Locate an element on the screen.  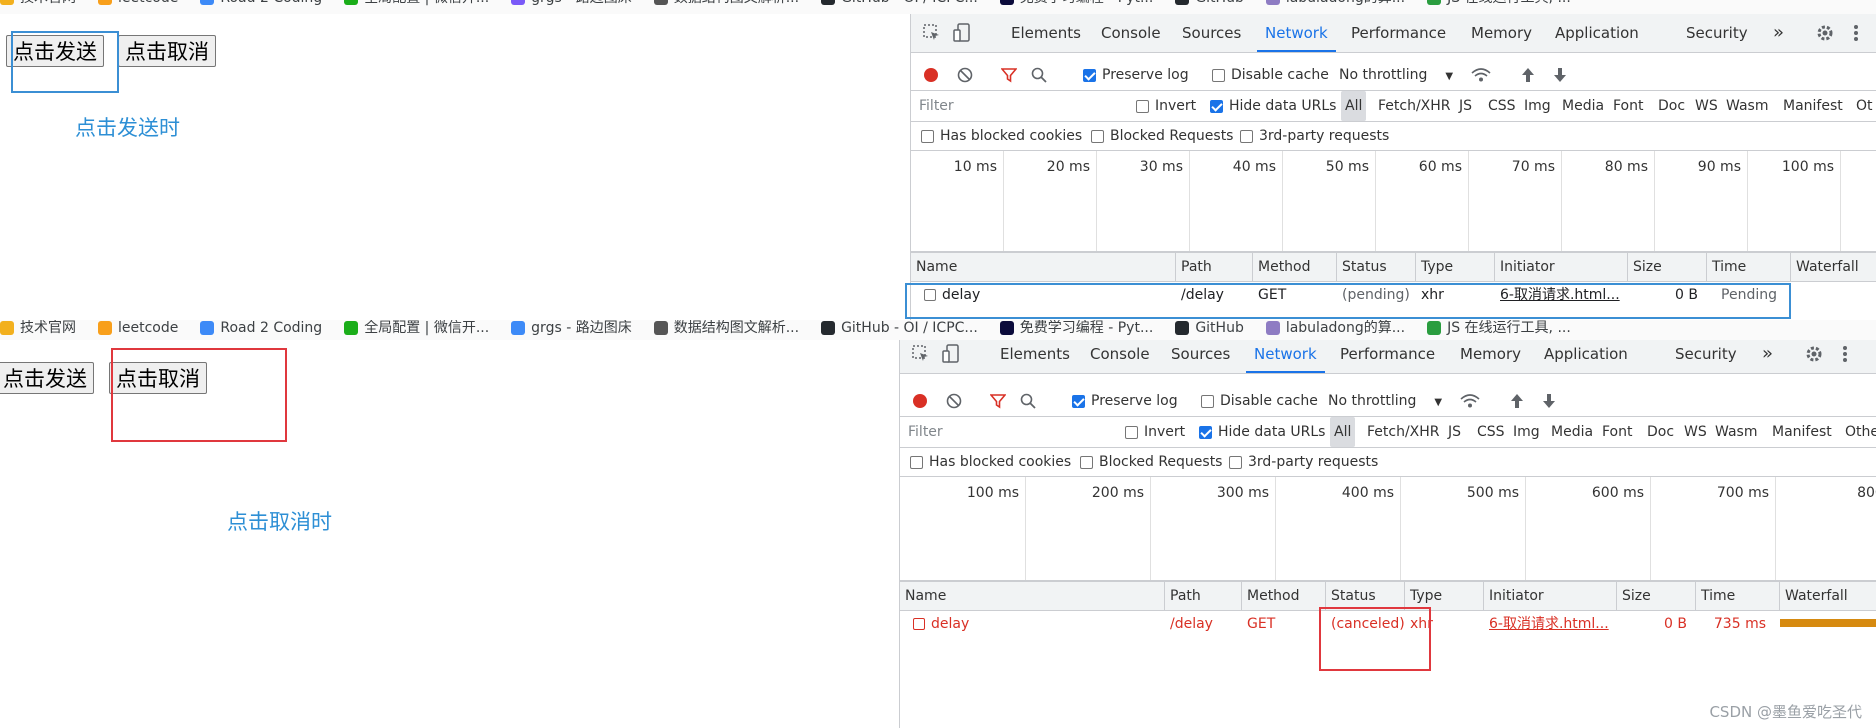
column-header-initiator: Initiator is located at coordinates (1561, 267).